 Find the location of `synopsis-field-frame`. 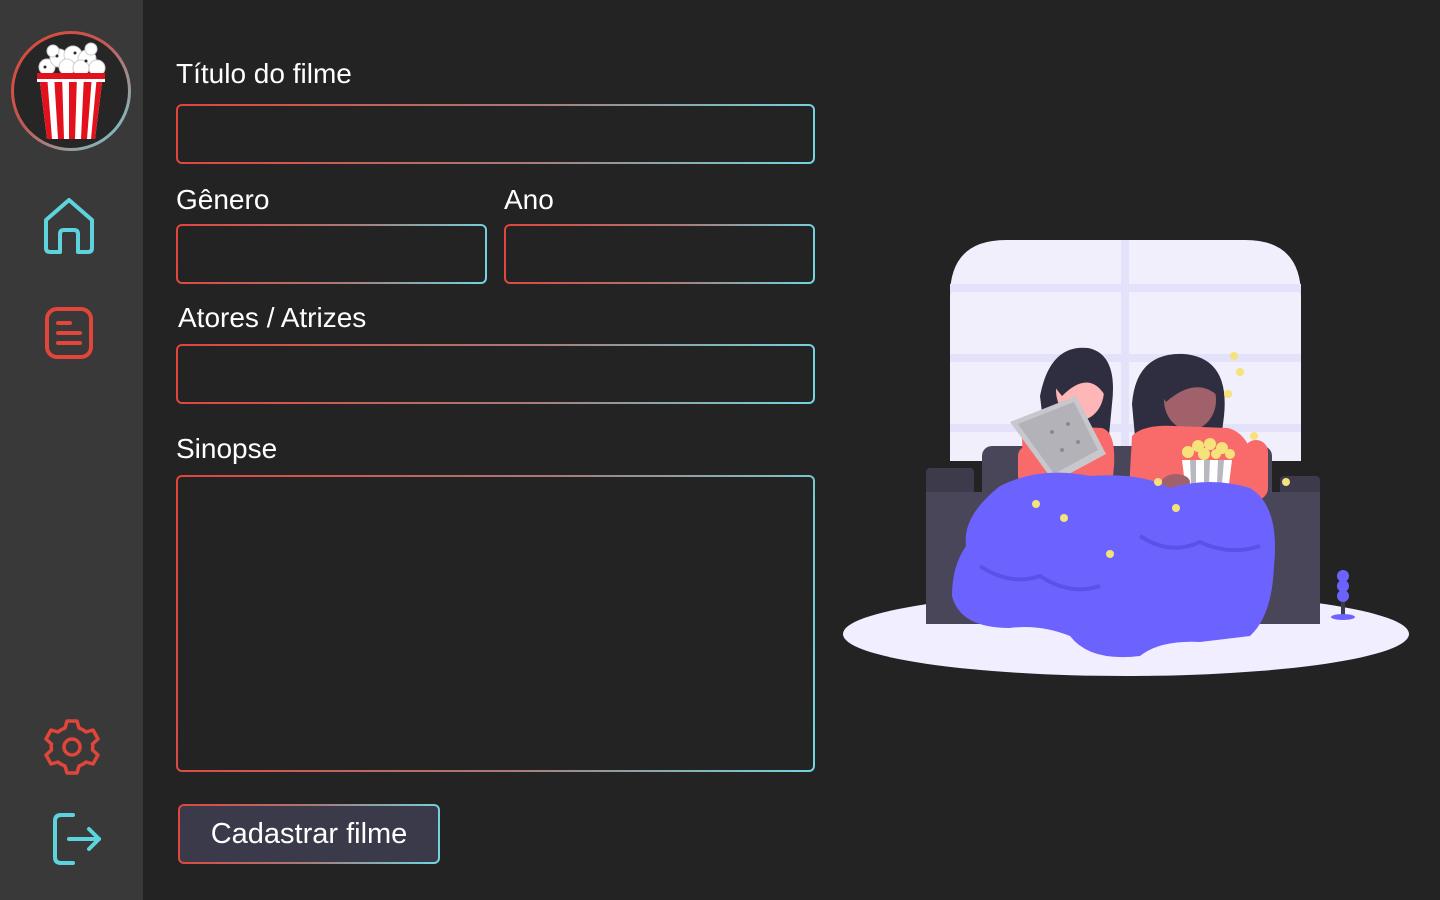

synopsis-field-frame is located at coordinates (495, 623).